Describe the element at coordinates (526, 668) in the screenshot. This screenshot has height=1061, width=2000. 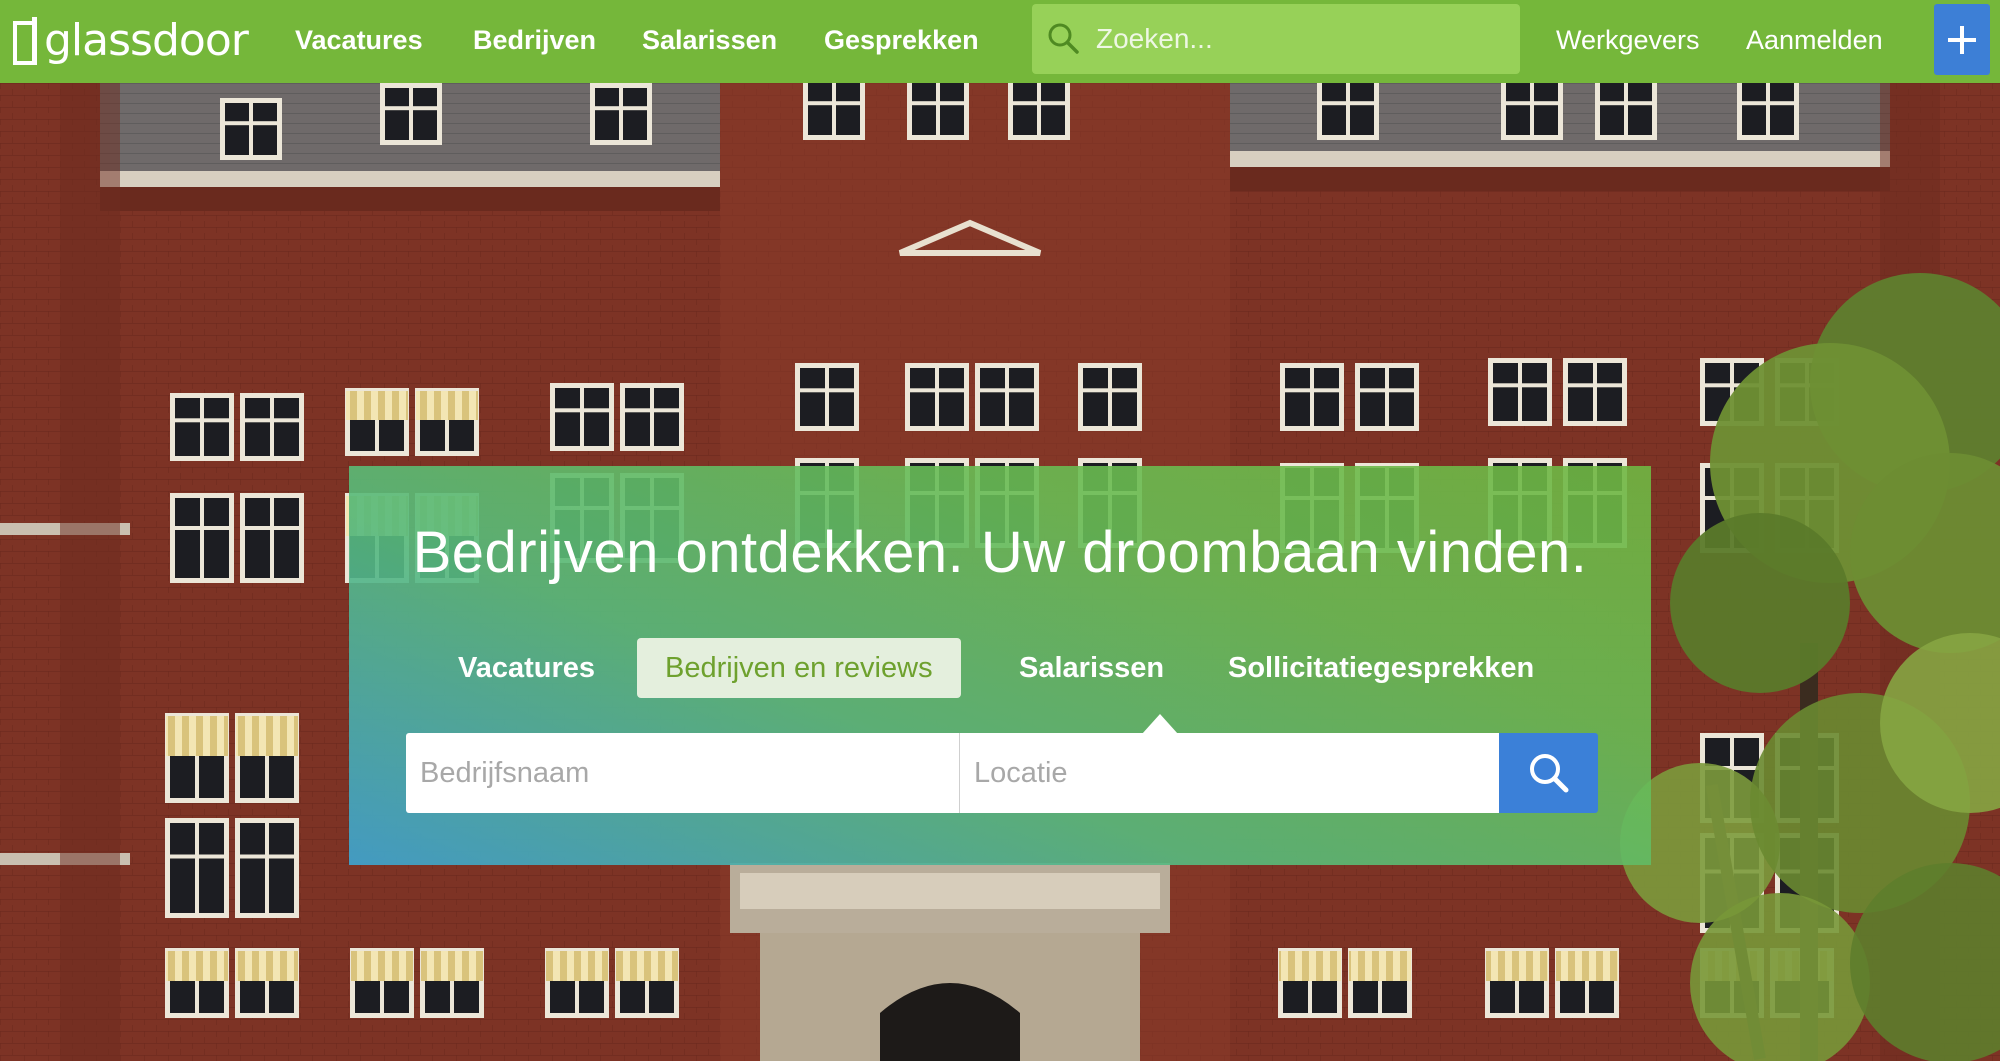
I see `tab-vacatures: Vacatures` at that location.